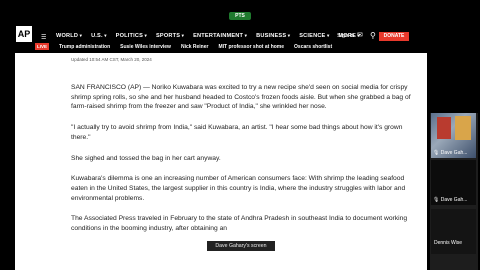  I want to click on donate-button: DONATE, so click(394, 36).